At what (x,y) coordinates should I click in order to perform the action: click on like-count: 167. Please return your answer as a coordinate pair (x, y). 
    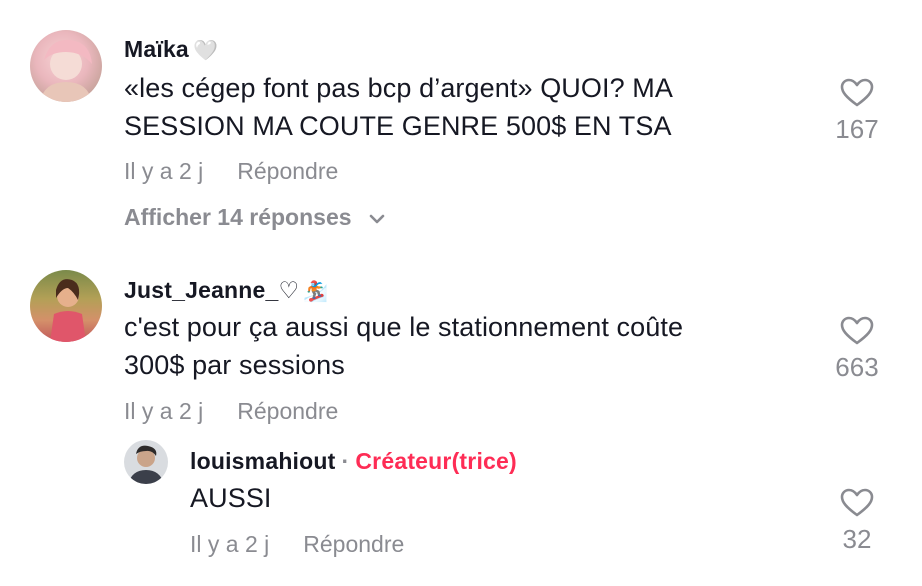
    Looking at the image, I should click on (857, 129).